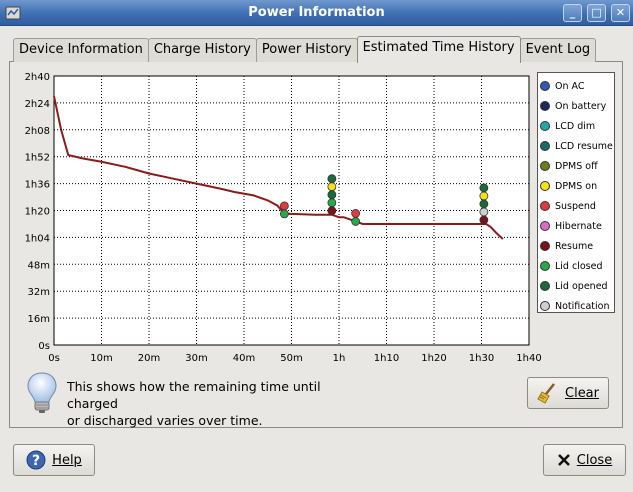 The height and width of the screenshot is (492, 633). Describe the element at coordinates (149, 358) in the screenshot. I see `x-tick-label: 20m` at that location.